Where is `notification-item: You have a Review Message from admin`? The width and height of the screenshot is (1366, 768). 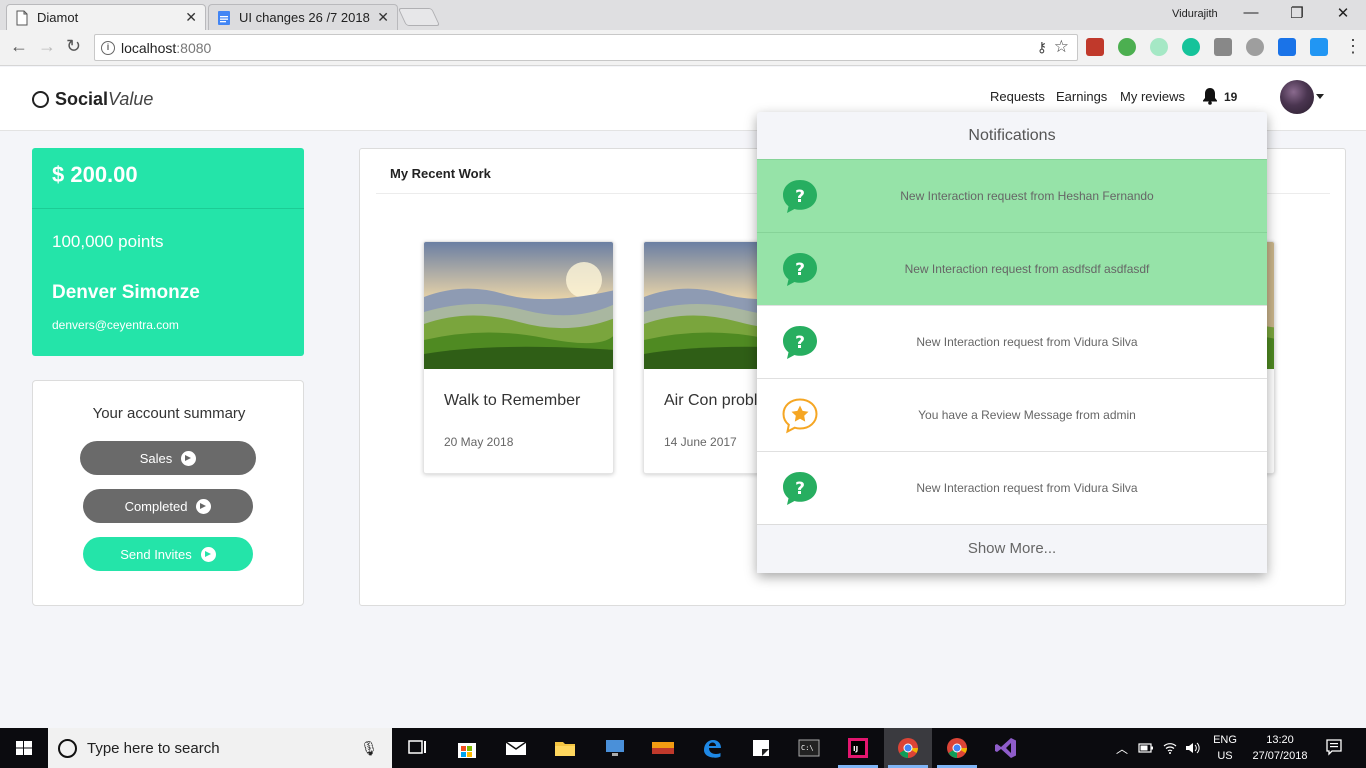 notification-item: You have a Review Message from admin is located at coordinates (1012, 414).